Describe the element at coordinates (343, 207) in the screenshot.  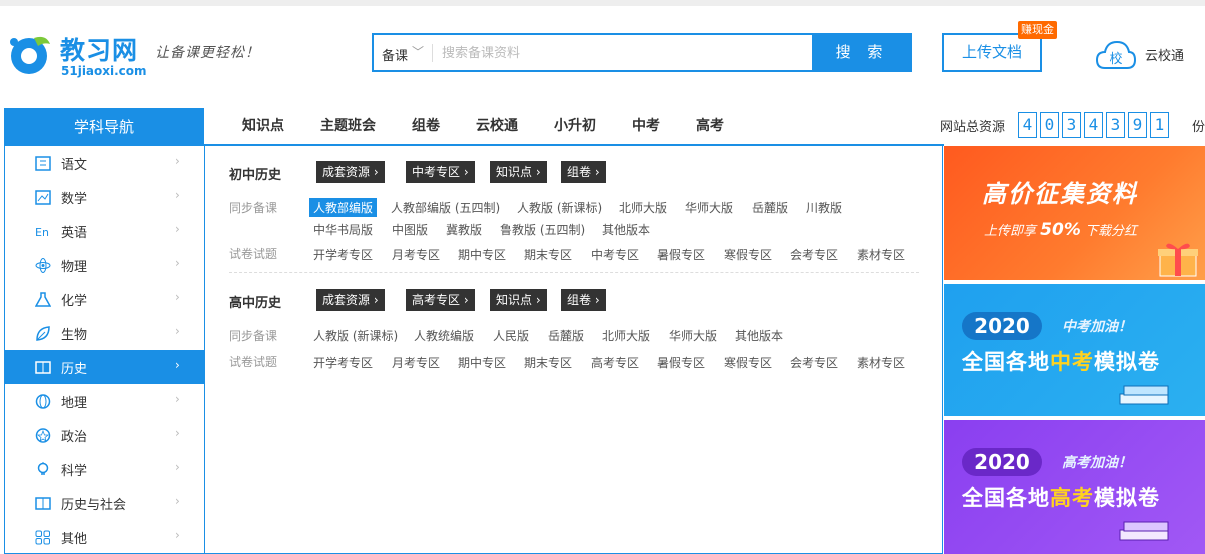
I see `version-link: 人教部编版` at that location.